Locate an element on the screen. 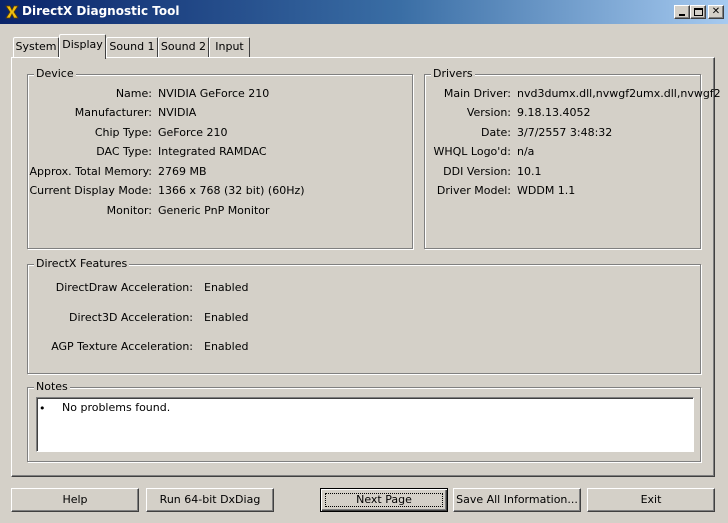 The image size is (728, 523). directx-x-icon is located at coordinates (12, 12).